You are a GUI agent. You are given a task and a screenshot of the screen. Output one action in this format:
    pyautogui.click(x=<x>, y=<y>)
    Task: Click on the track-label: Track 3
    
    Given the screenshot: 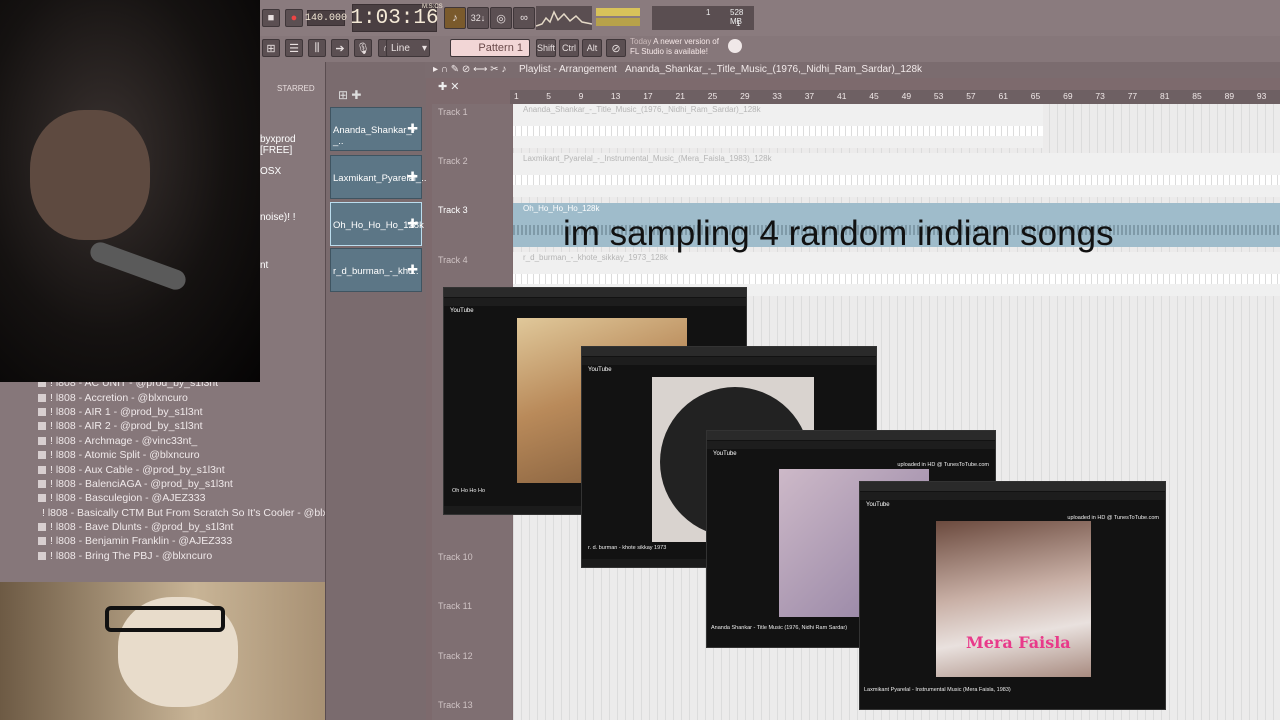 What is the action you would take?
    pyautogui.click(x=453, y=210)
    